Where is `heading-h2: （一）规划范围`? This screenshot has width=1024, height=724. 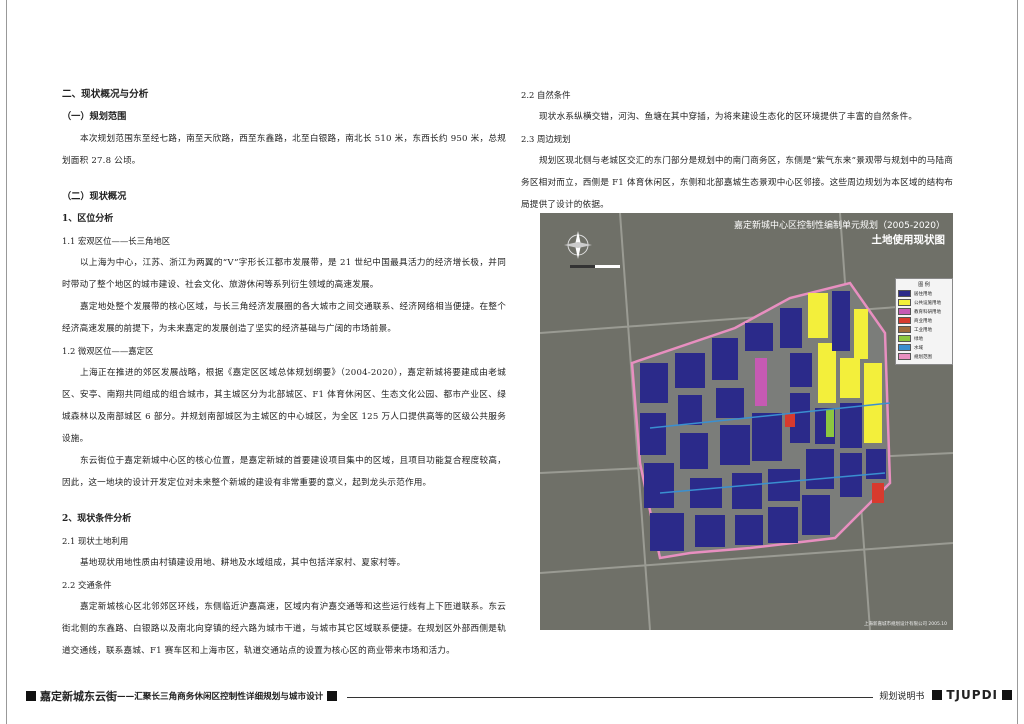
heading-h2: （一）规划范围 is located at coordinates (94, 116).